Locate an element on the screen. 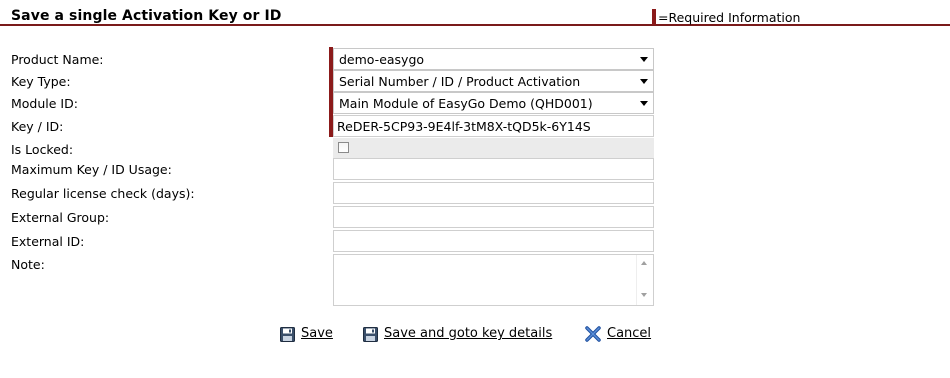 Image resolution: width=950 pixels, height=378 pixels. module-id-value: Main Module of EasyGo Demo (QHD001) is located at coordinates (466, 103).